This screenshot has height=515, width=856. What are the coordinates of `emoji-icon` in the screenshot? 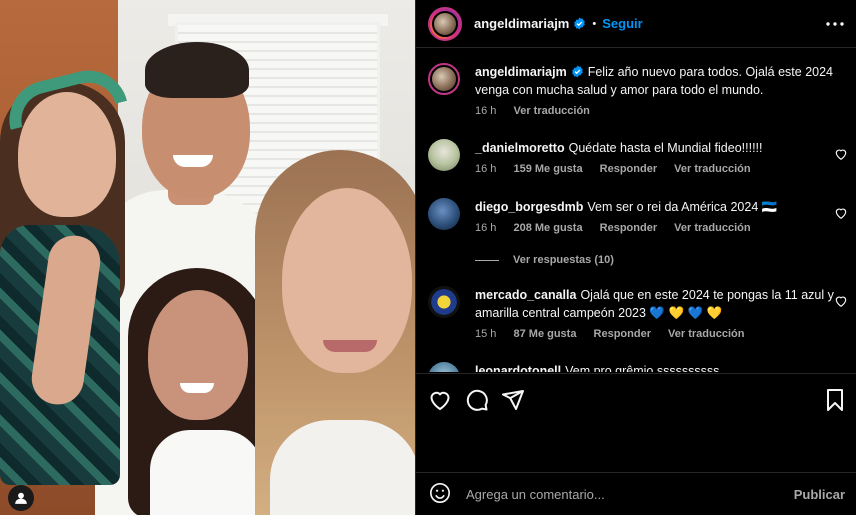 It's located at (440, 493).